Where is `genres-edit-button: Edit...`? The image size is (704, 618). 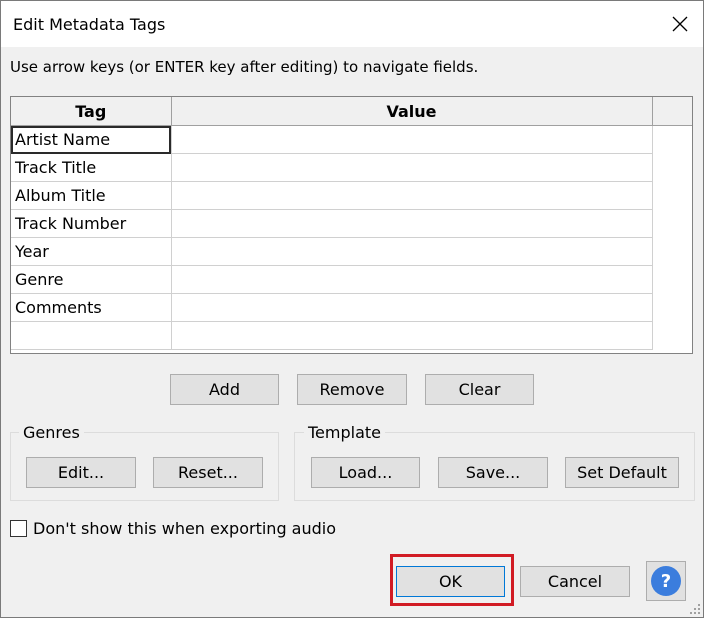
genres-edit-button: Edit... is located at coordinates (81, 472).